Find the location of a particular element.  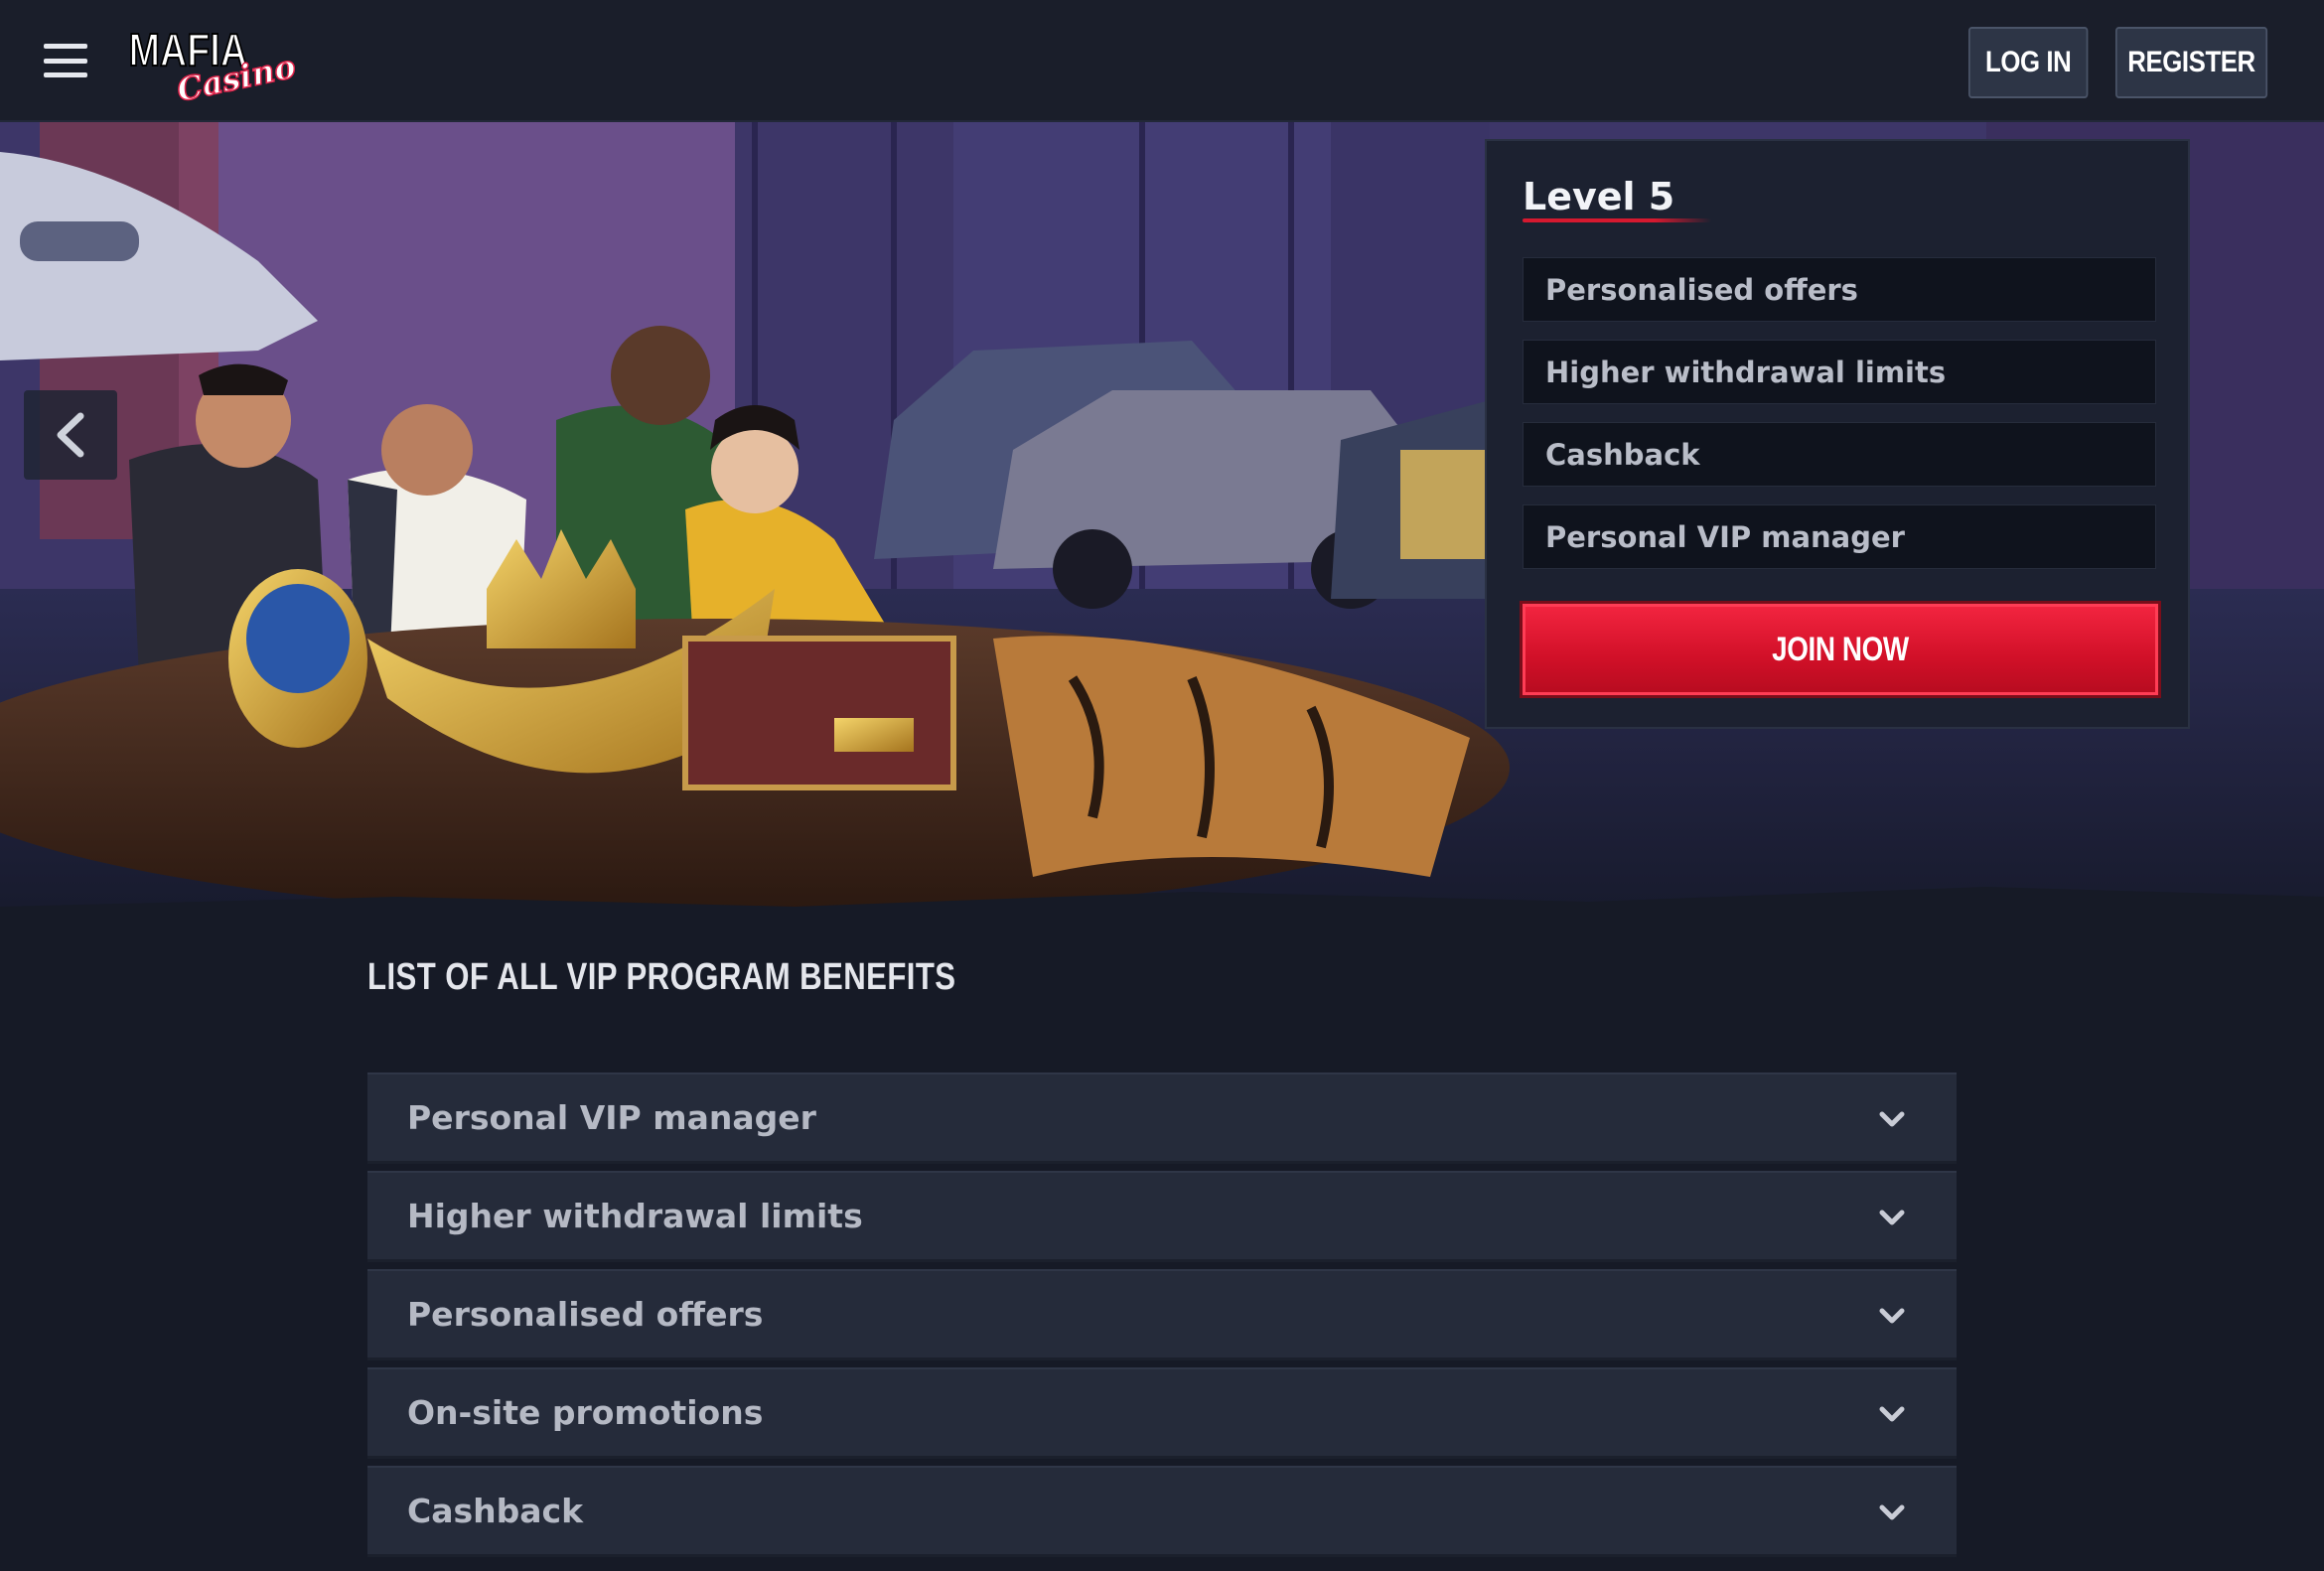

benefit-label: Personalised offers is located at coordinates (585, 1314).